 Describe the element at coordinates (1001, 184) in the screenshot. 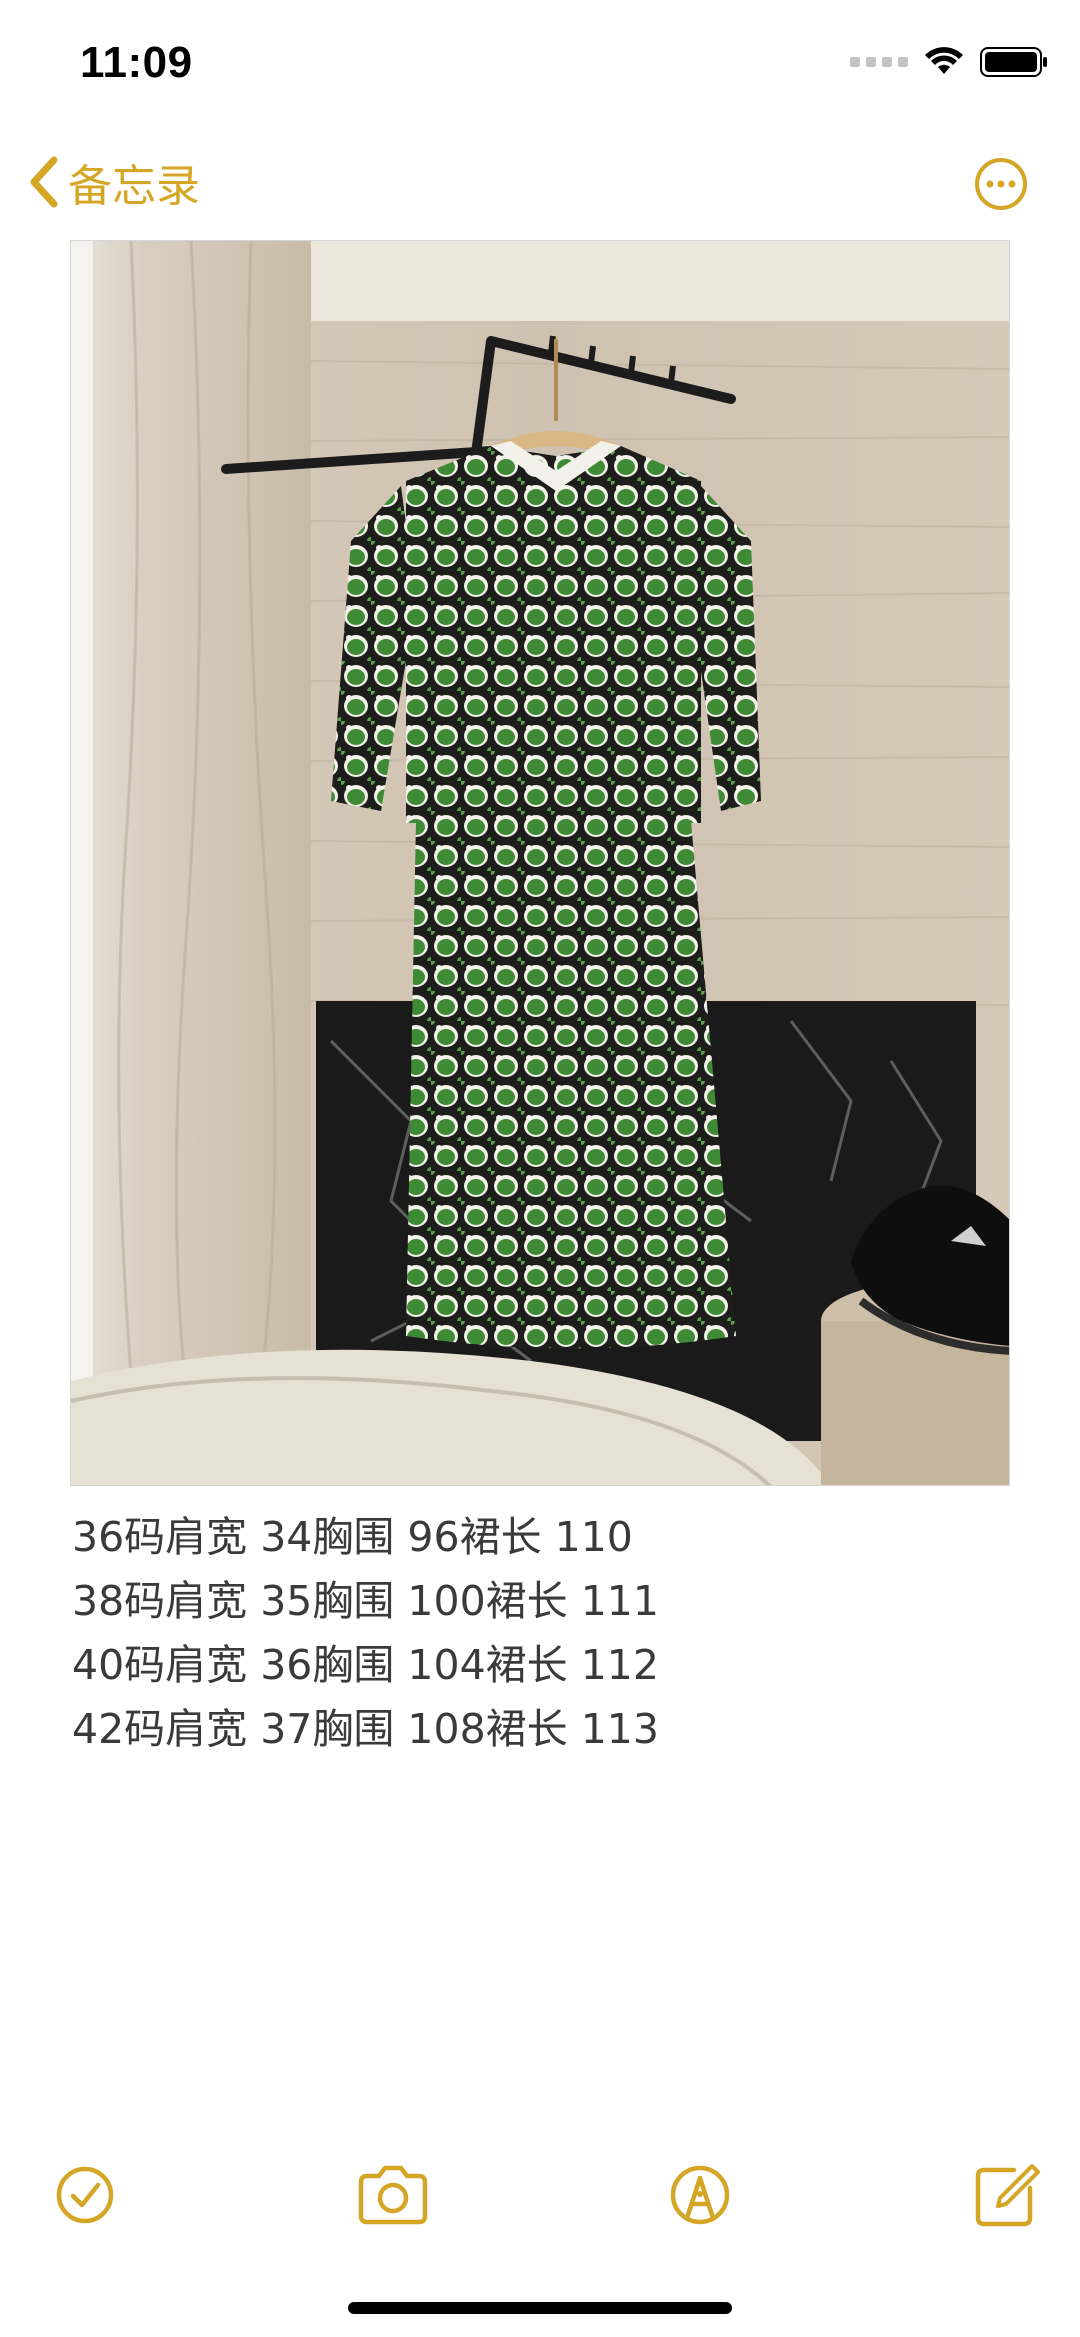

I see `ellipsis-circle-icon` at that location.